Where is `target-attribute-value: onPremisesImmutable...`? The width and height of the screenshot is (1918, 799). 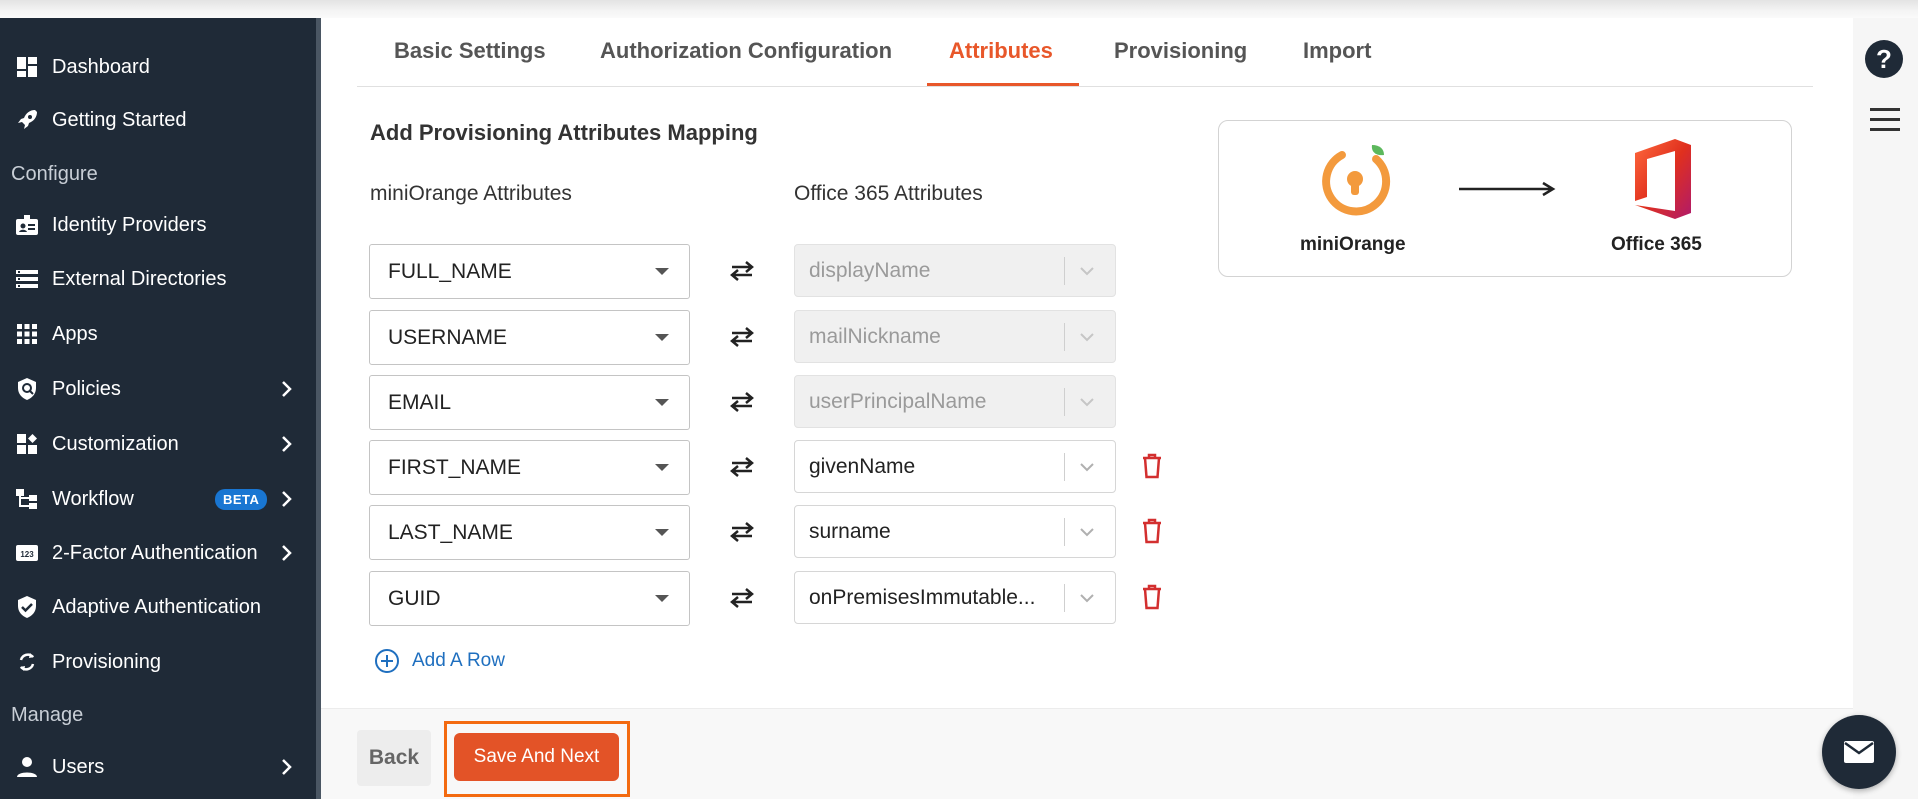 target-attribute-value: onPremisesImmutable... is located at coordinates (922, 597).